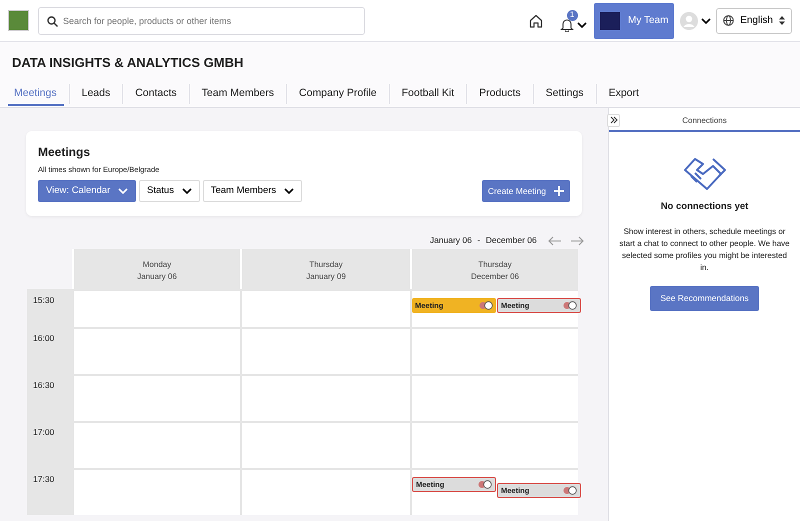 The width and height of the screenshot is (800, 521). What do you see at coordinates (623, 94) in the screenshot?
I see `nav-tab: Export` at bounding box center [623, 94].